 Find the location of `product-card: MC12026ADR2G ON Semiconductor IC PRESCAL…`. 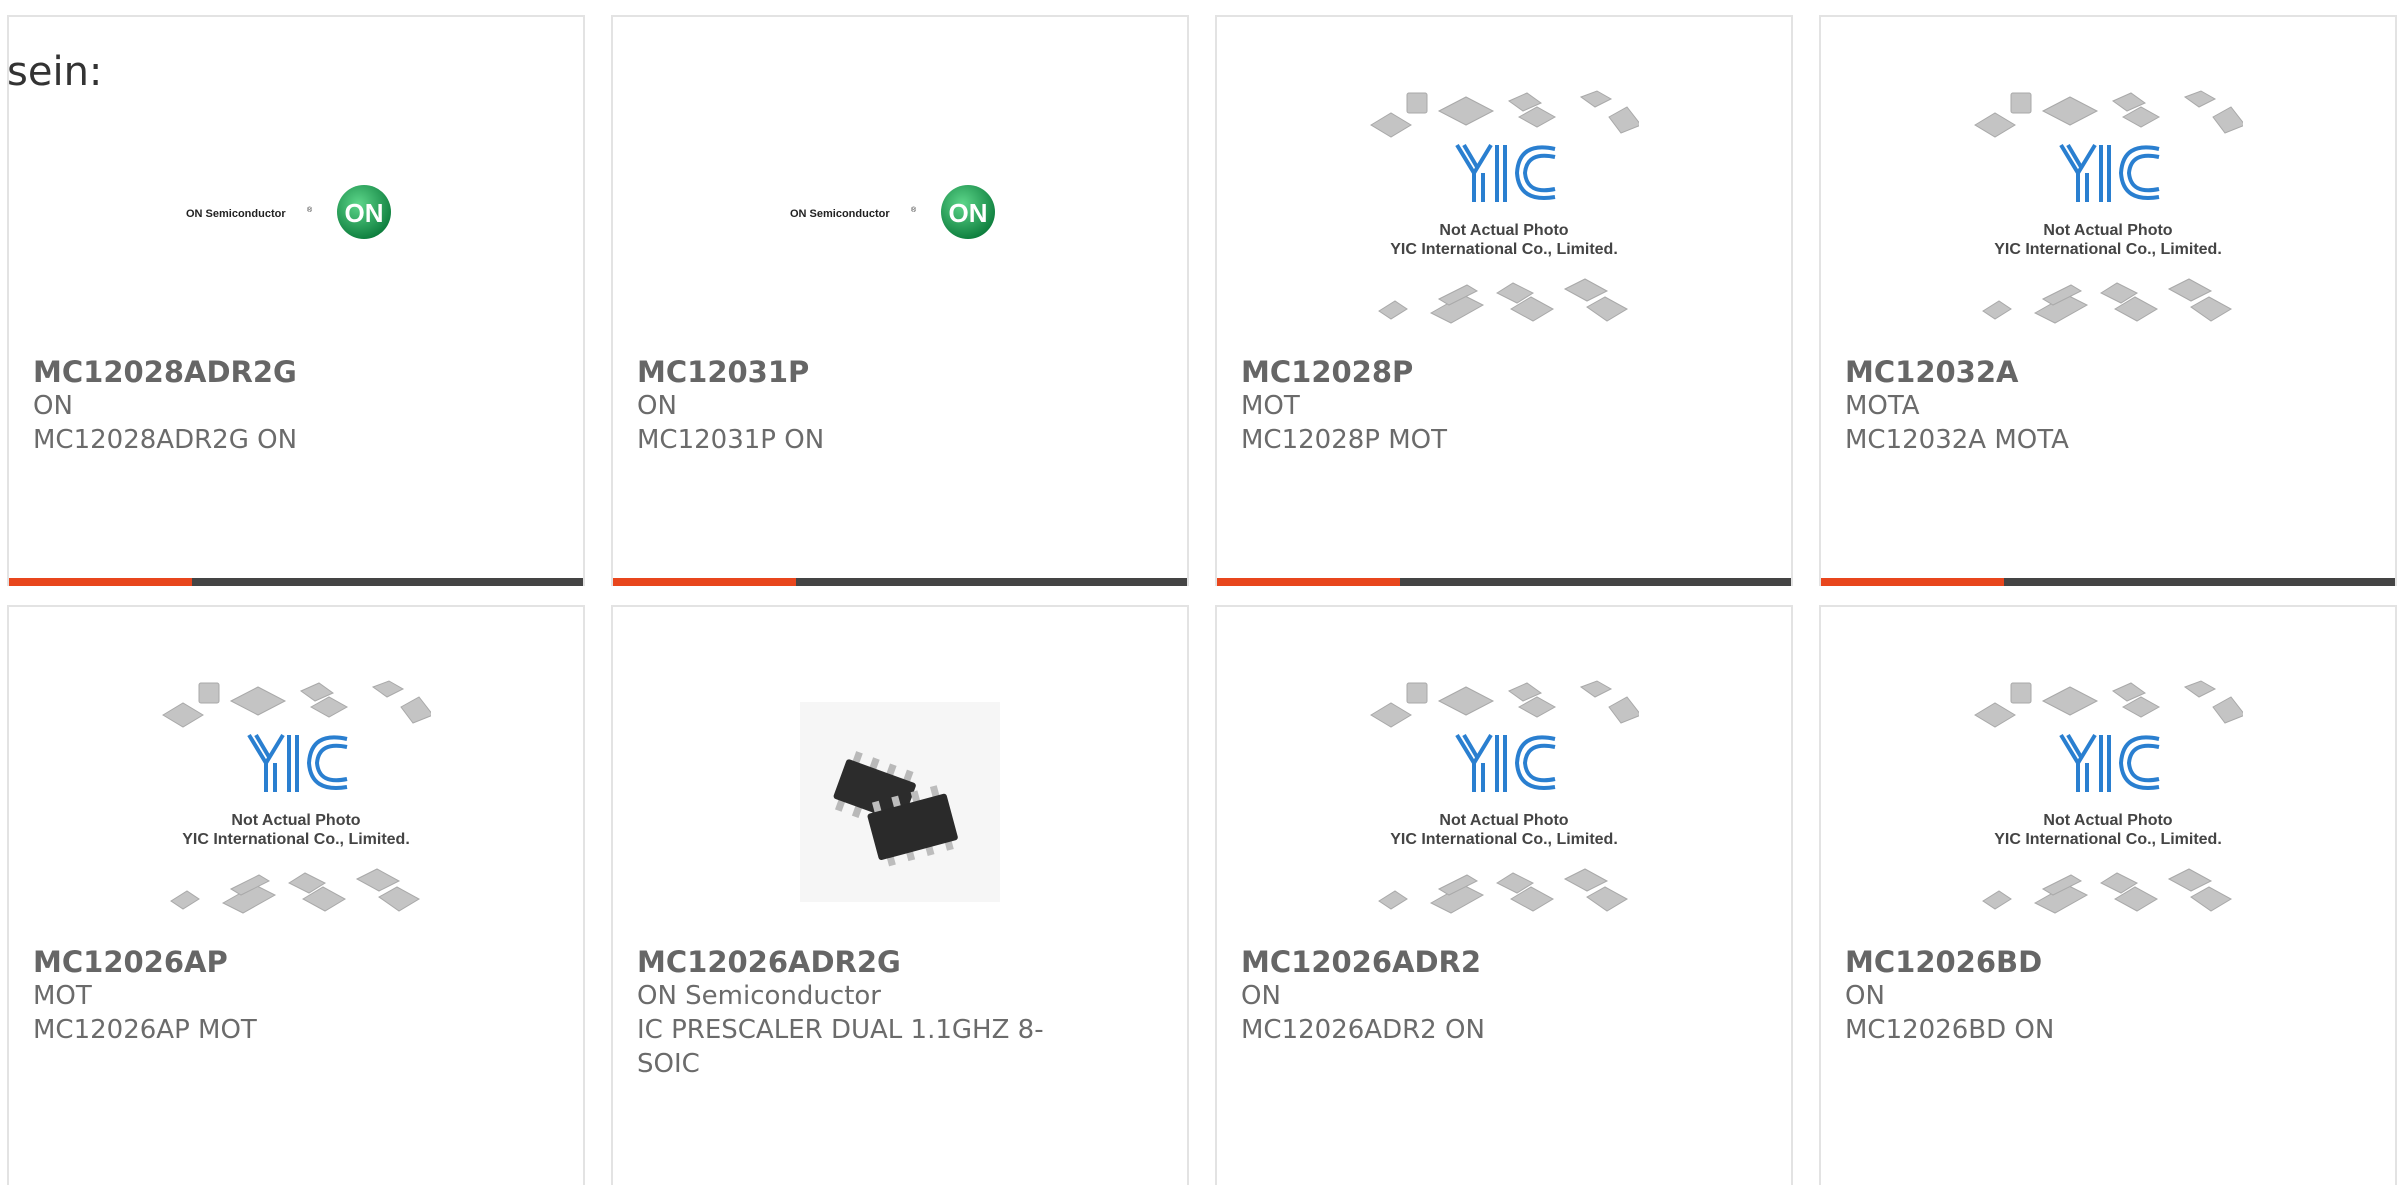

product-card: MC12026ADR2G ON Semiconductor IC PRESCAL… is located at coordinates (900, 895).